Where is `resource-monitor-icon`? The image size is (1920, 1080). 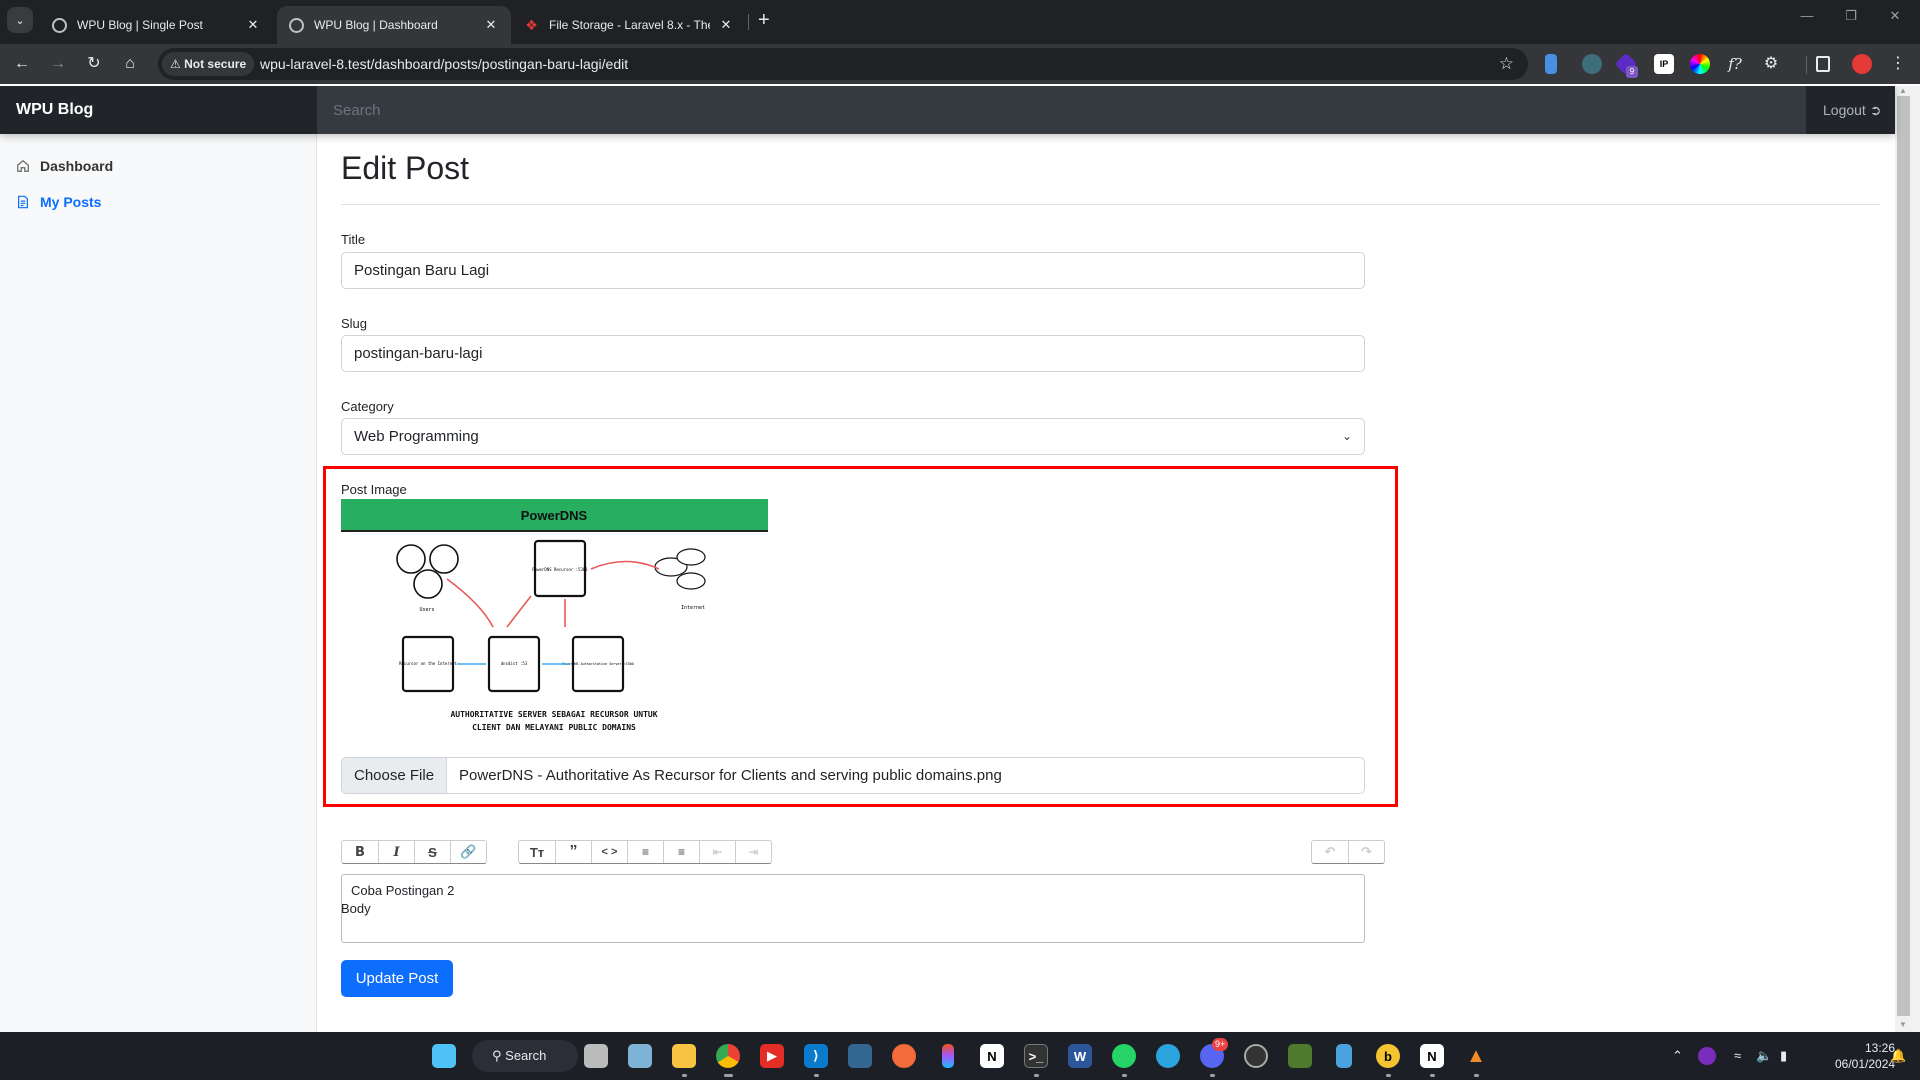 resource-monitor-icon is located at coordinates (640, 1056).